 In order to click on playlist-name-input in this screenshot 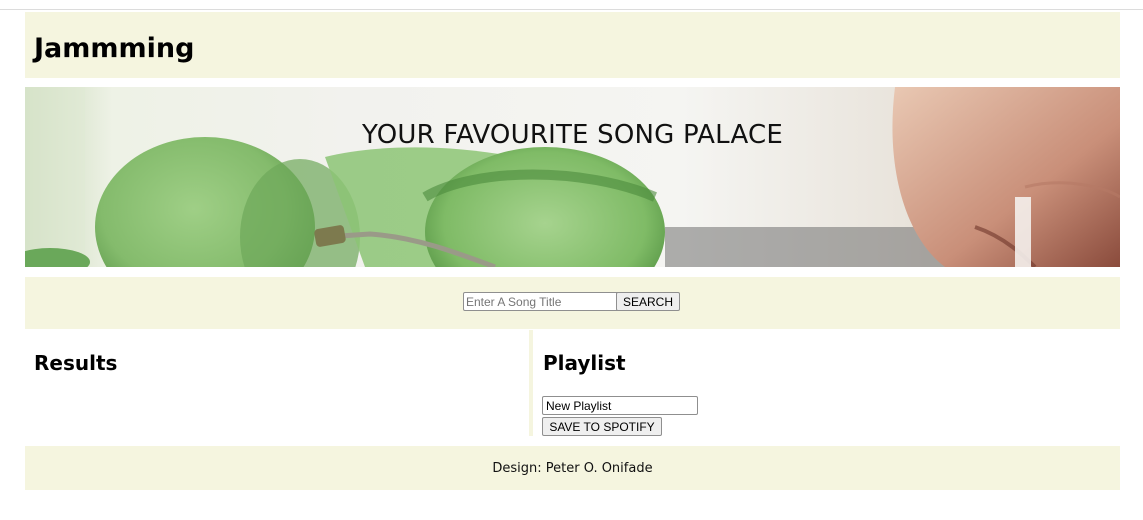, I will do `click(620, 405)`.